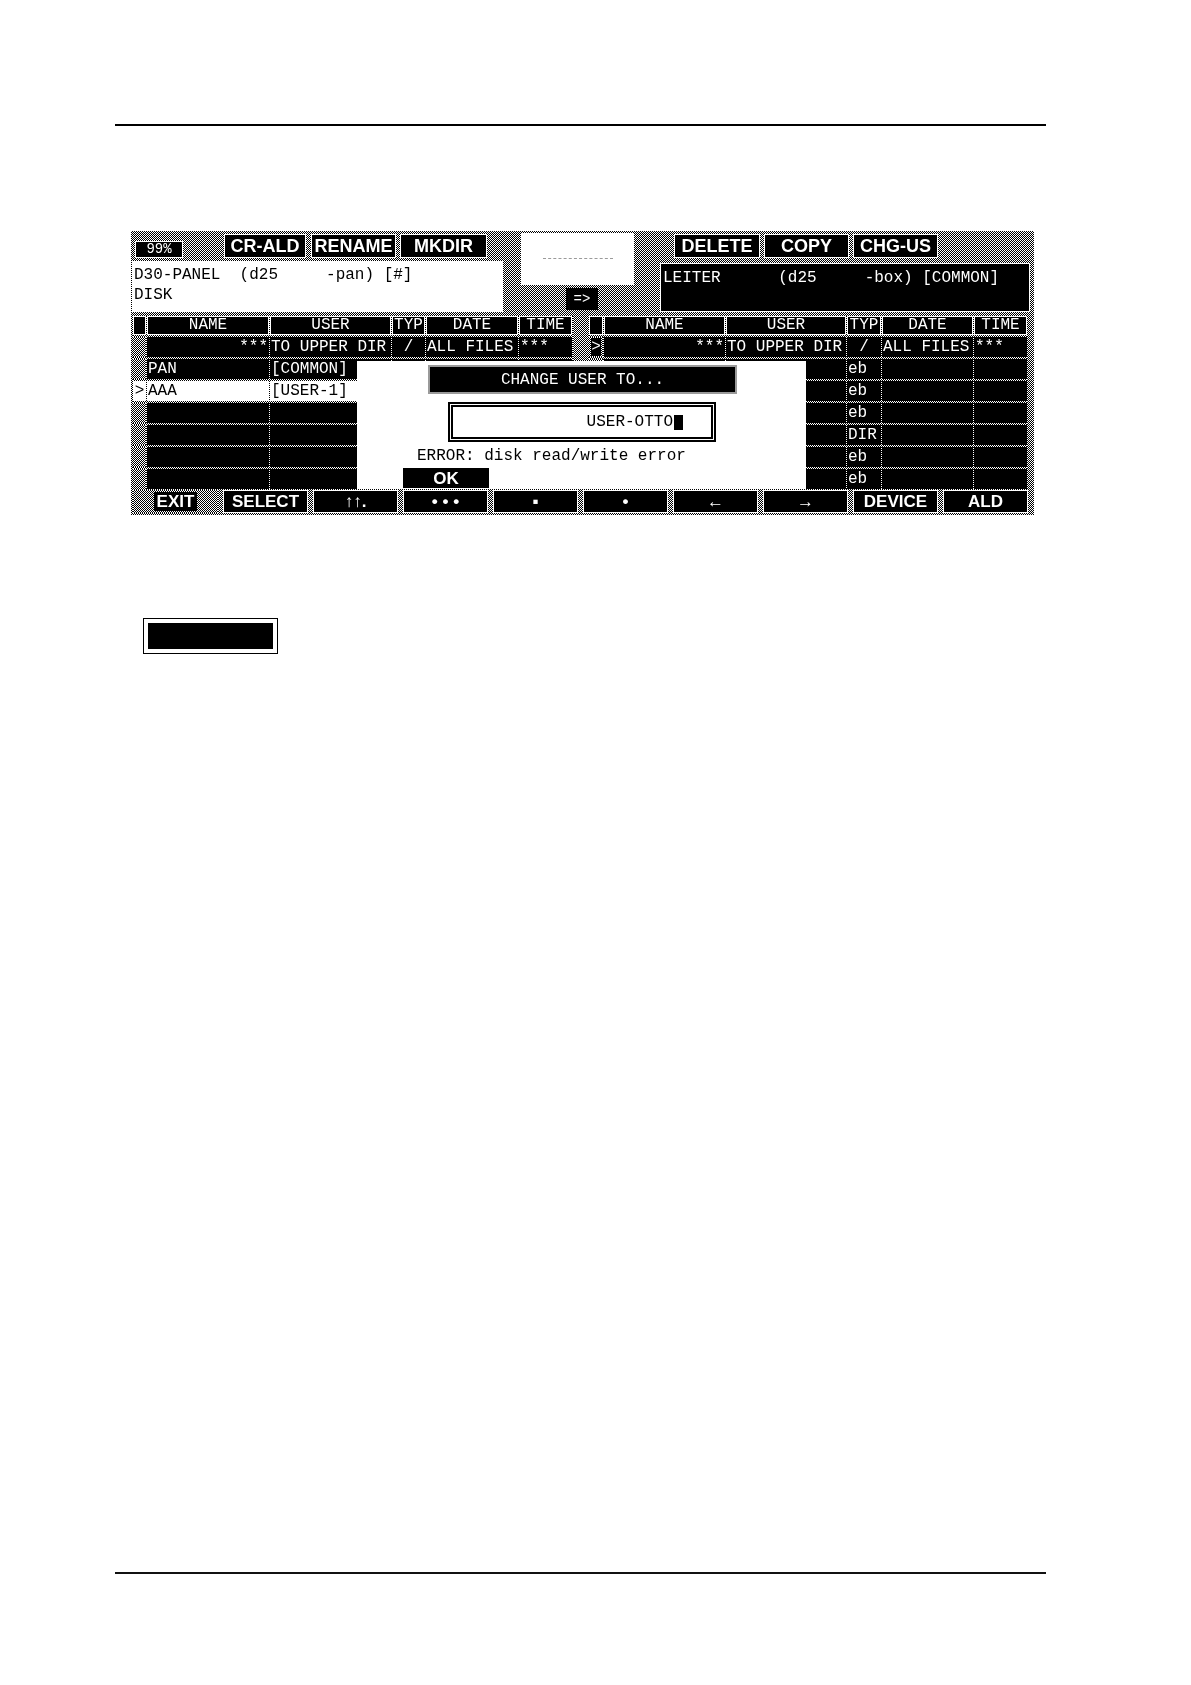 The height and width of the screenshot is (1685, 1191). Describe the element at coordinates (153, 295) in the screenshot. I see `path-text: DISK` at that location.